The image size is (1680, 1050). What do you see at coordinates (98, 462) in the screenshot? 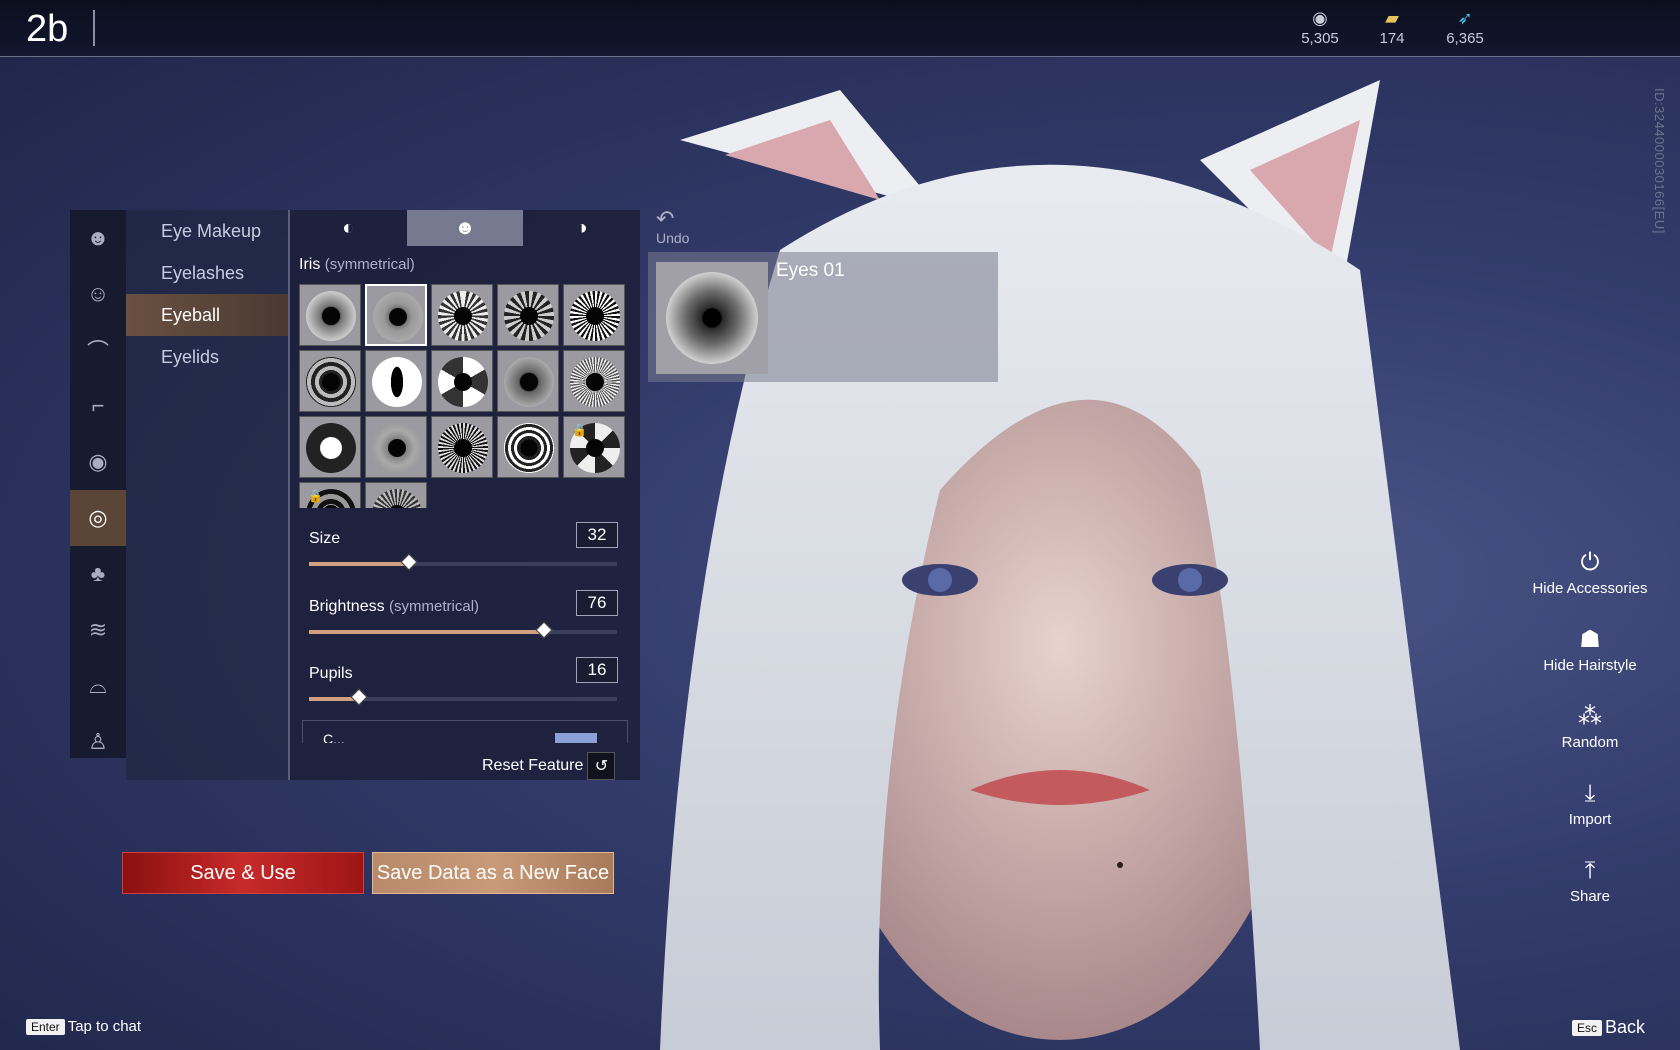
I see `eye-icon: ◉` at bounding box center [98, 462].